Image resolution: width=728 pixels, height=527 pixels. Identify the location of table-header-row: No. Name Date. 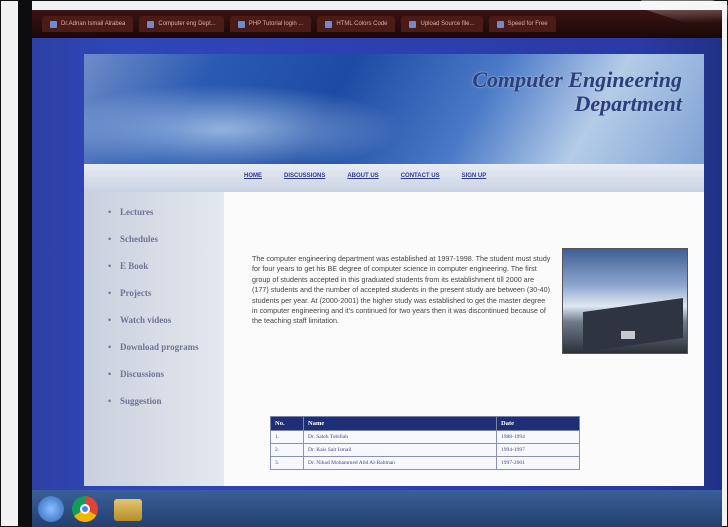
(425, 423).